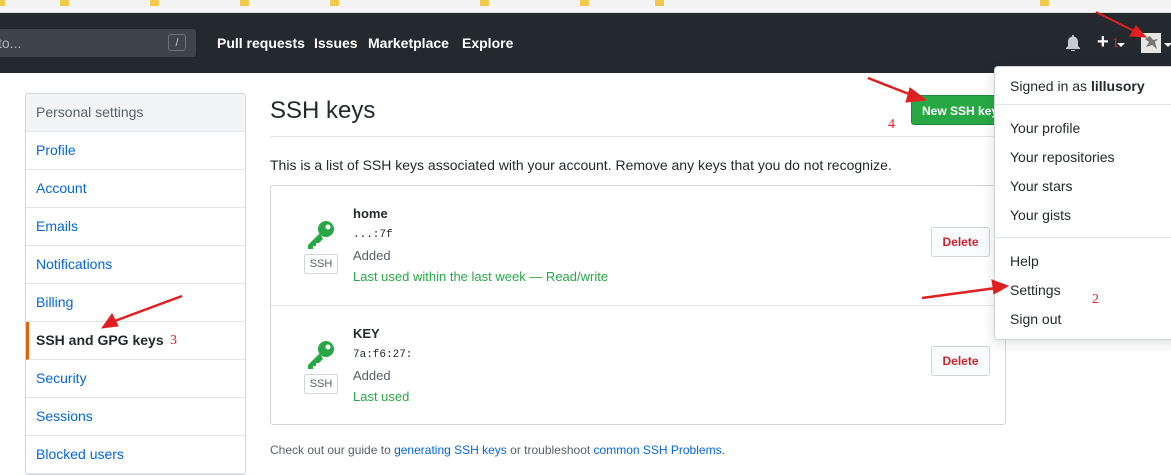 The image size is (1171, 475). Describe the element at coordinates (173, 340) in the screenshot. I see `annotation-step-3: 3` at that location.